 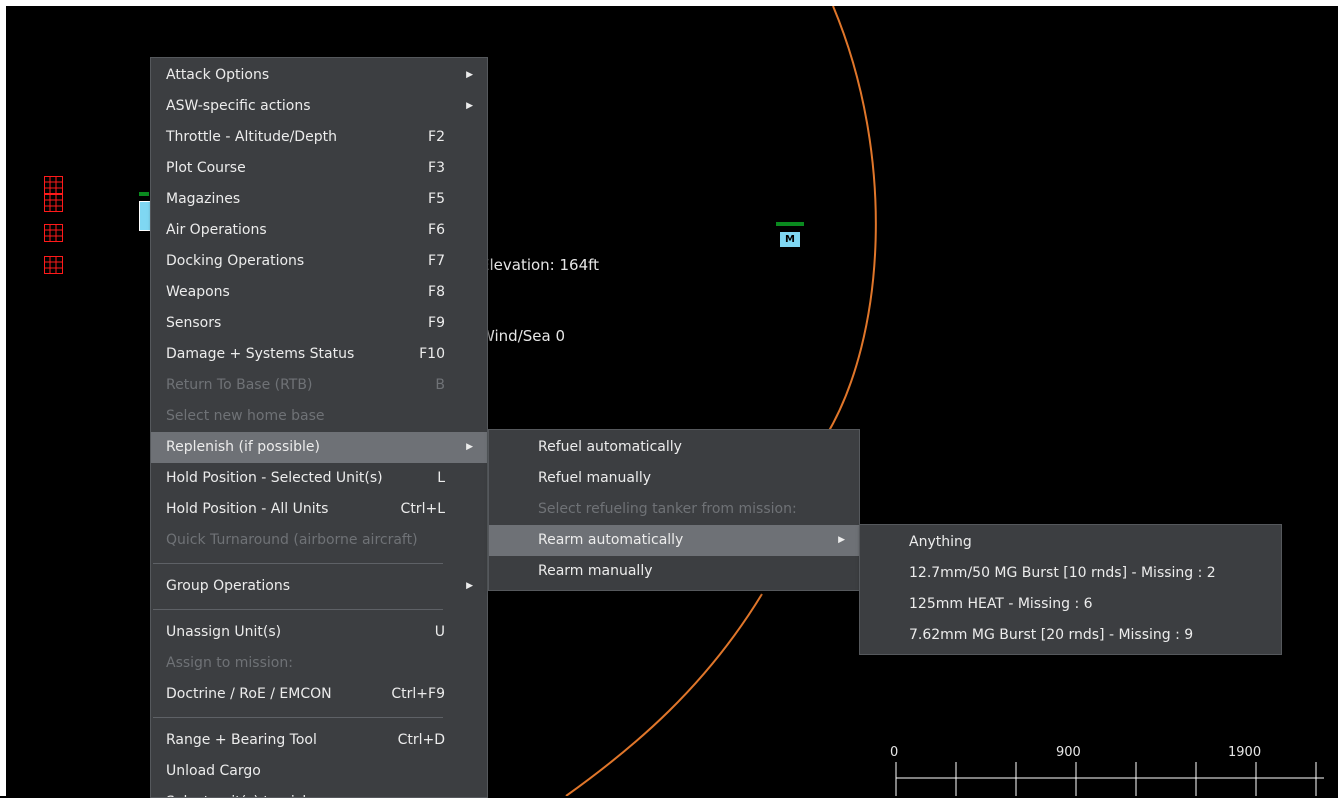 What do you see at coordinates (198, 292) in the screenshot?
I see `menu-item-label: Weapons` at bounding box center [198, 292].